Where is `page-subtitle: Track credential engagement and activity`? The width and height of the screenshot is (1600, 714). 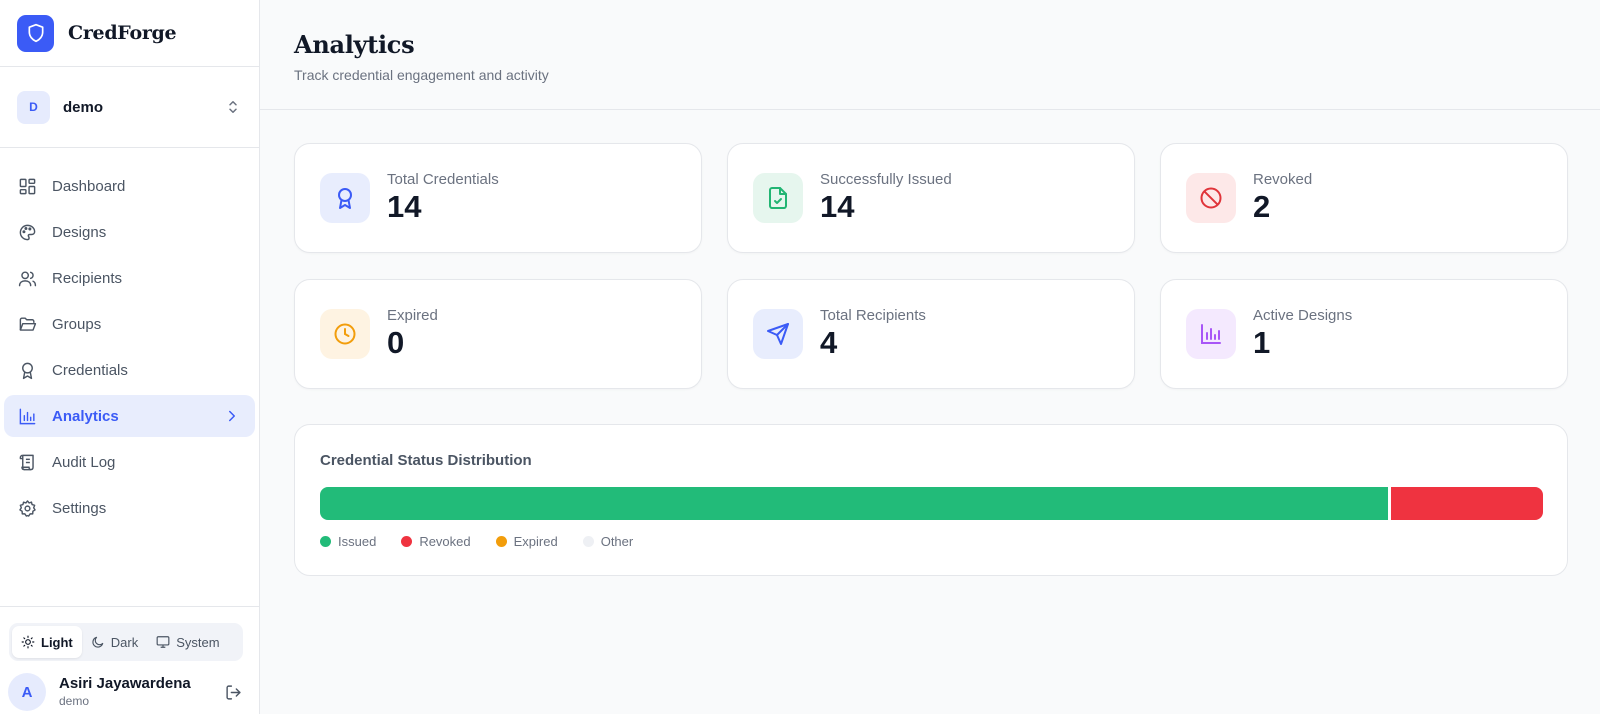
page-subtitle: Track credential engagement and activity is located at coordinates (421, 75).